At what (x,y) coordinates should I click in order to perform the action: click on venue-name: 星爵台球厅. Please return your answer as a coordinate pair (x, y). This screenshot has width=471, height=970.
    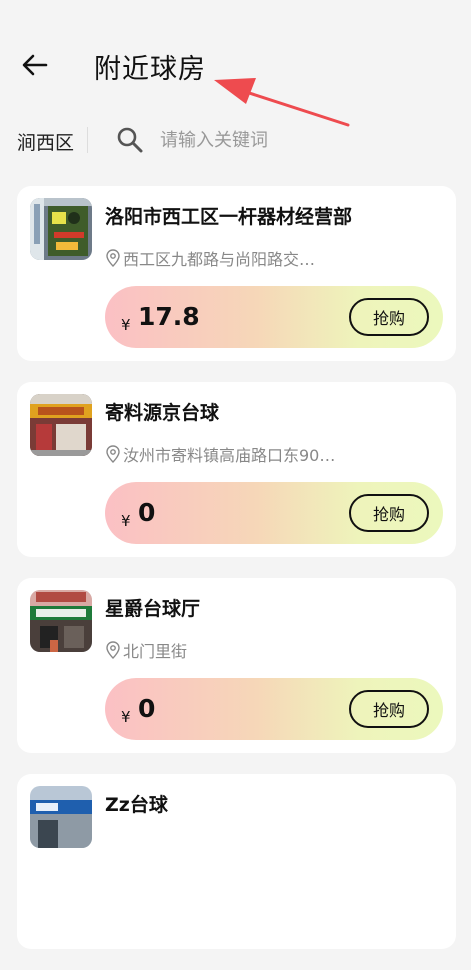
    Looking at the image, I should click on (153, 609).